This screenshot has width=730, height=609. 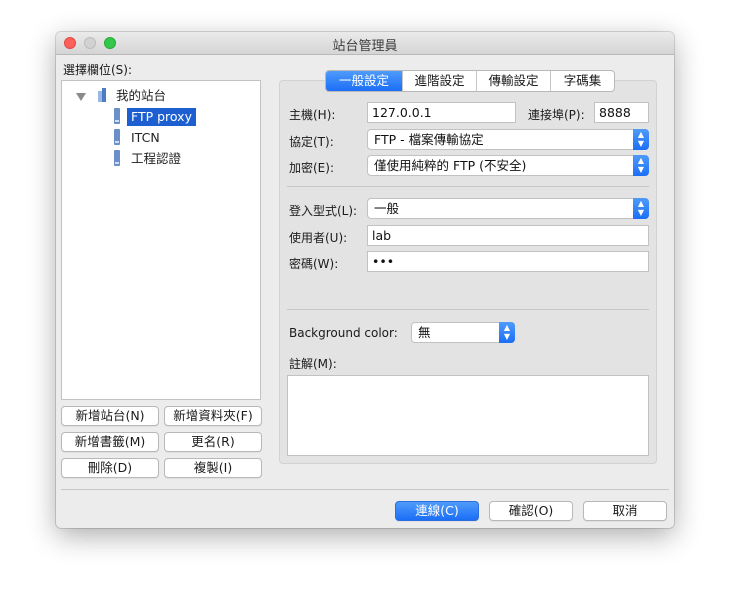 I want to click on protocol-value: FTP - 檔案傳輸協定, so click(x=429, y=139).